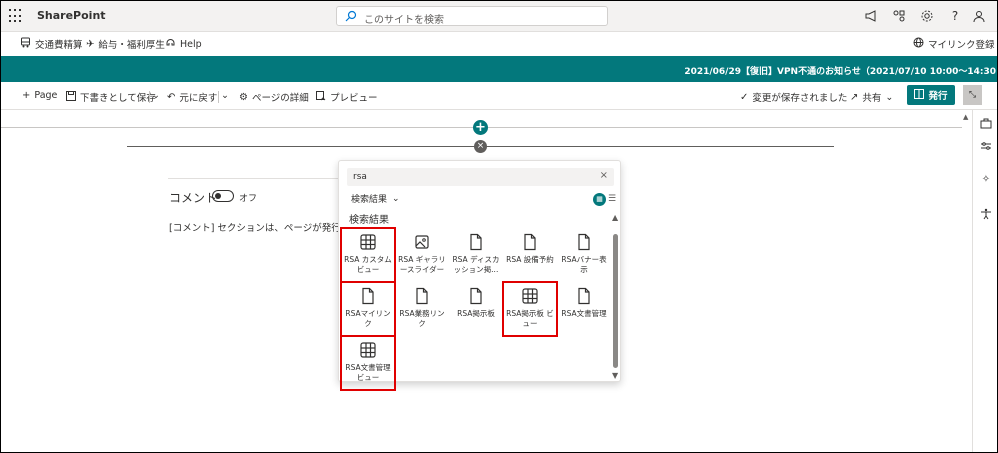 The height and width of the screenshot is (453, 998). I want to click on save-draft-label: 下書きとして保存, so click(118, 98).